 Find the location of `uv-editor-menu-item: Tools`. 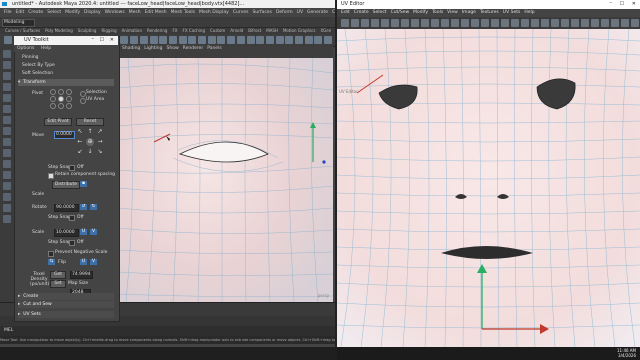

uv-editor-menu-item: Tools is located at coordinates (437, 12).